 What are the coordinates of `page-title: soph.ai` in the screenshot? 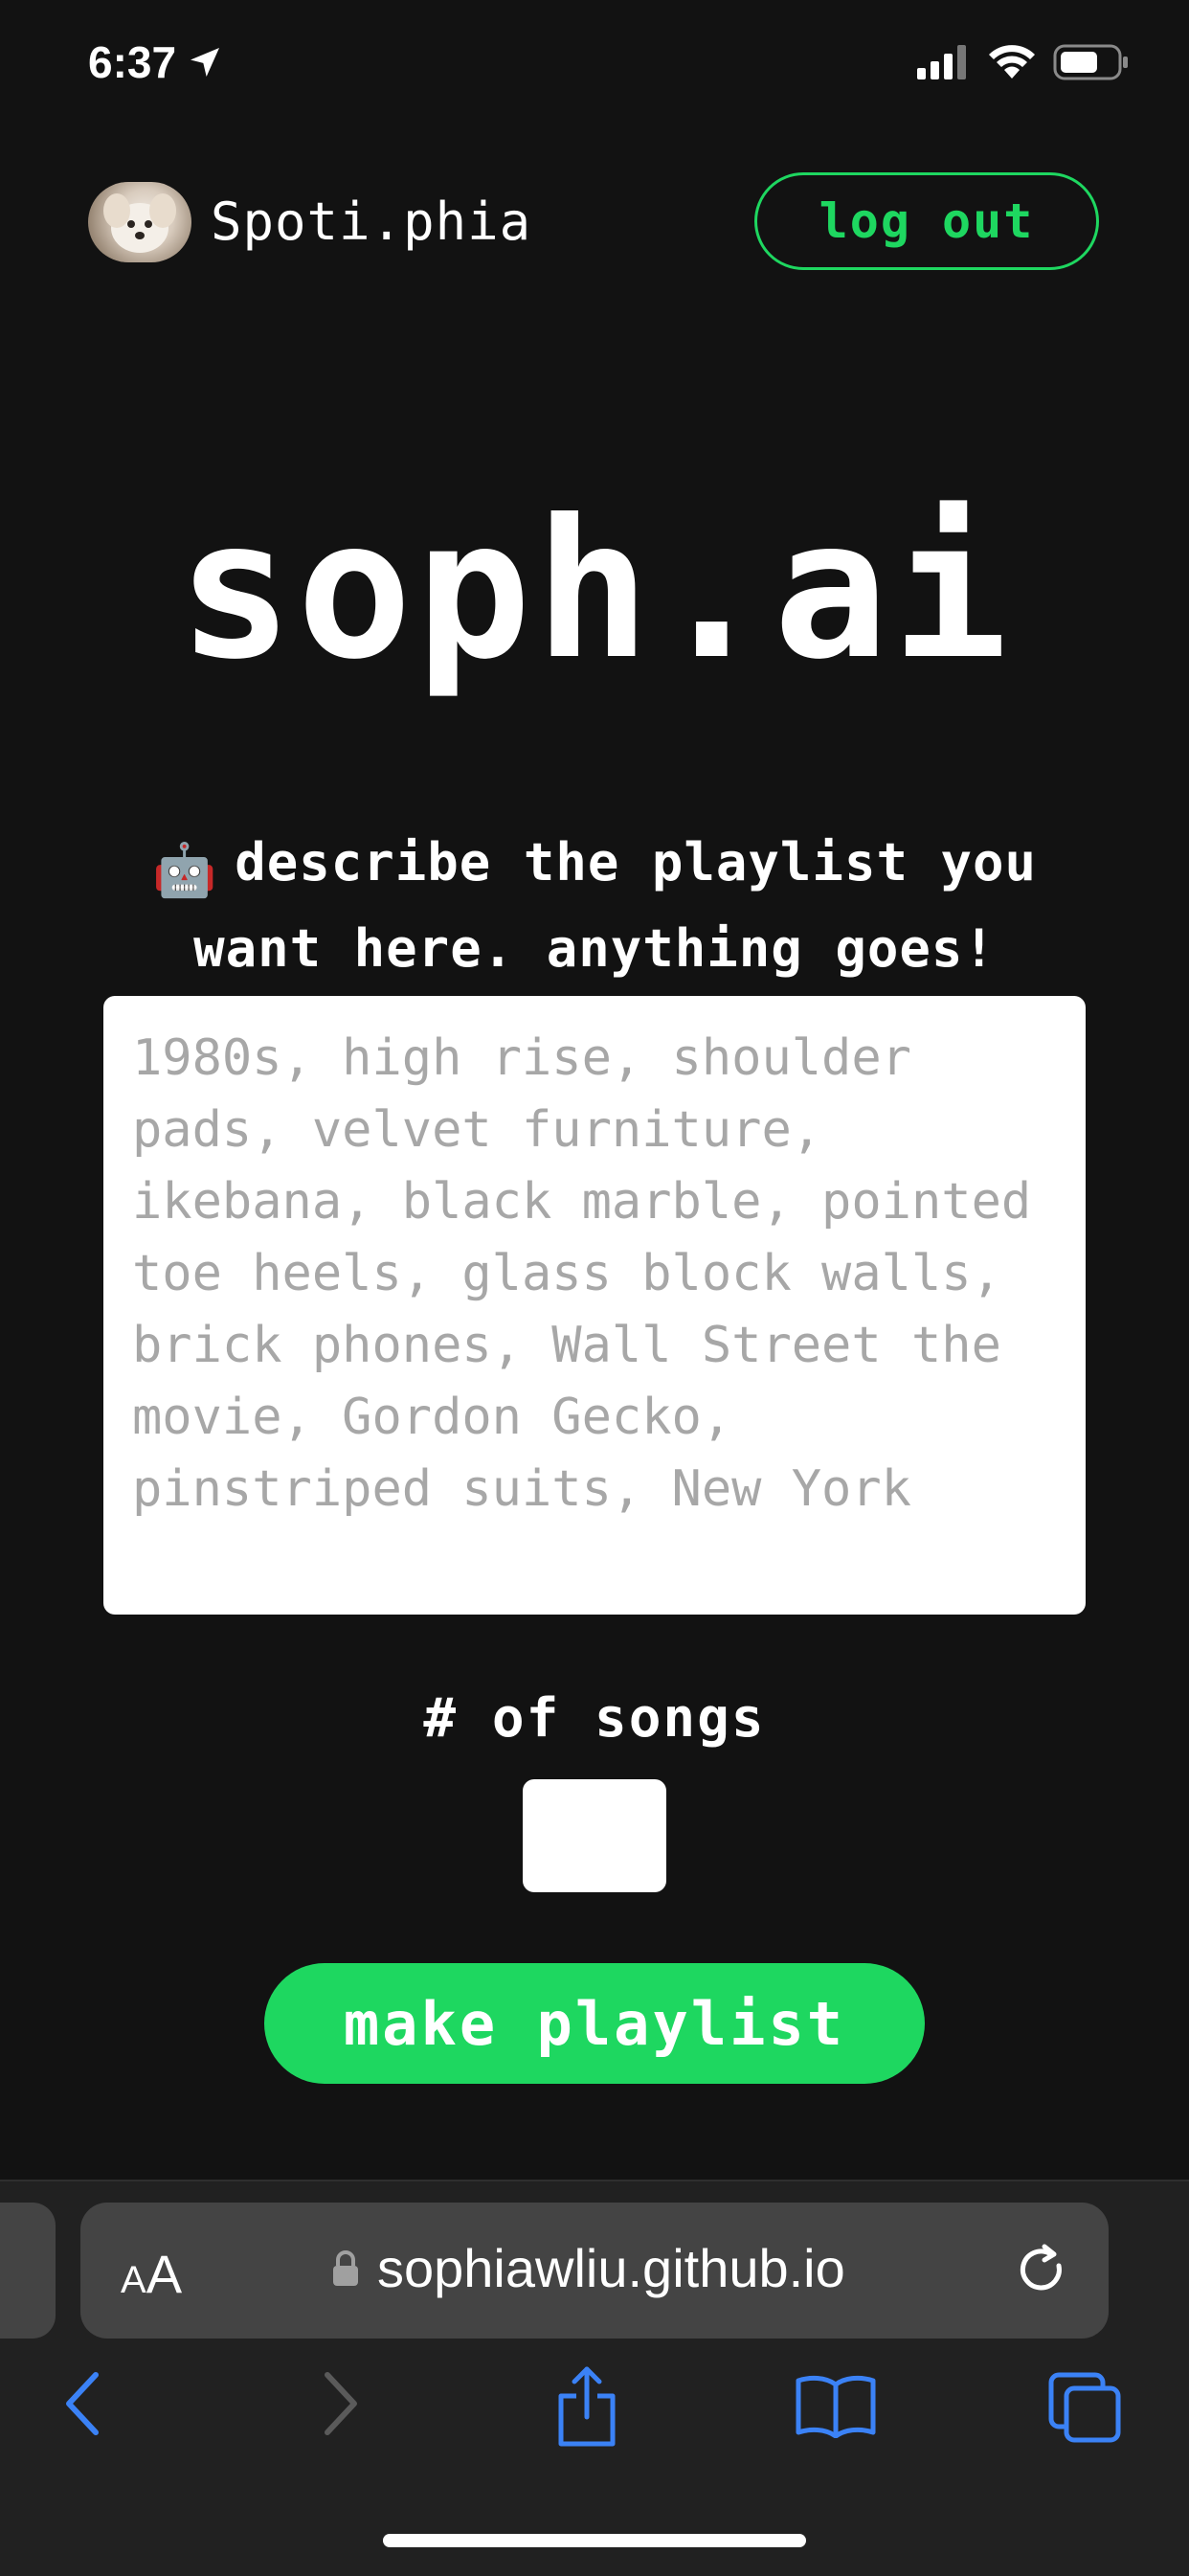 It's located at (594, 590).